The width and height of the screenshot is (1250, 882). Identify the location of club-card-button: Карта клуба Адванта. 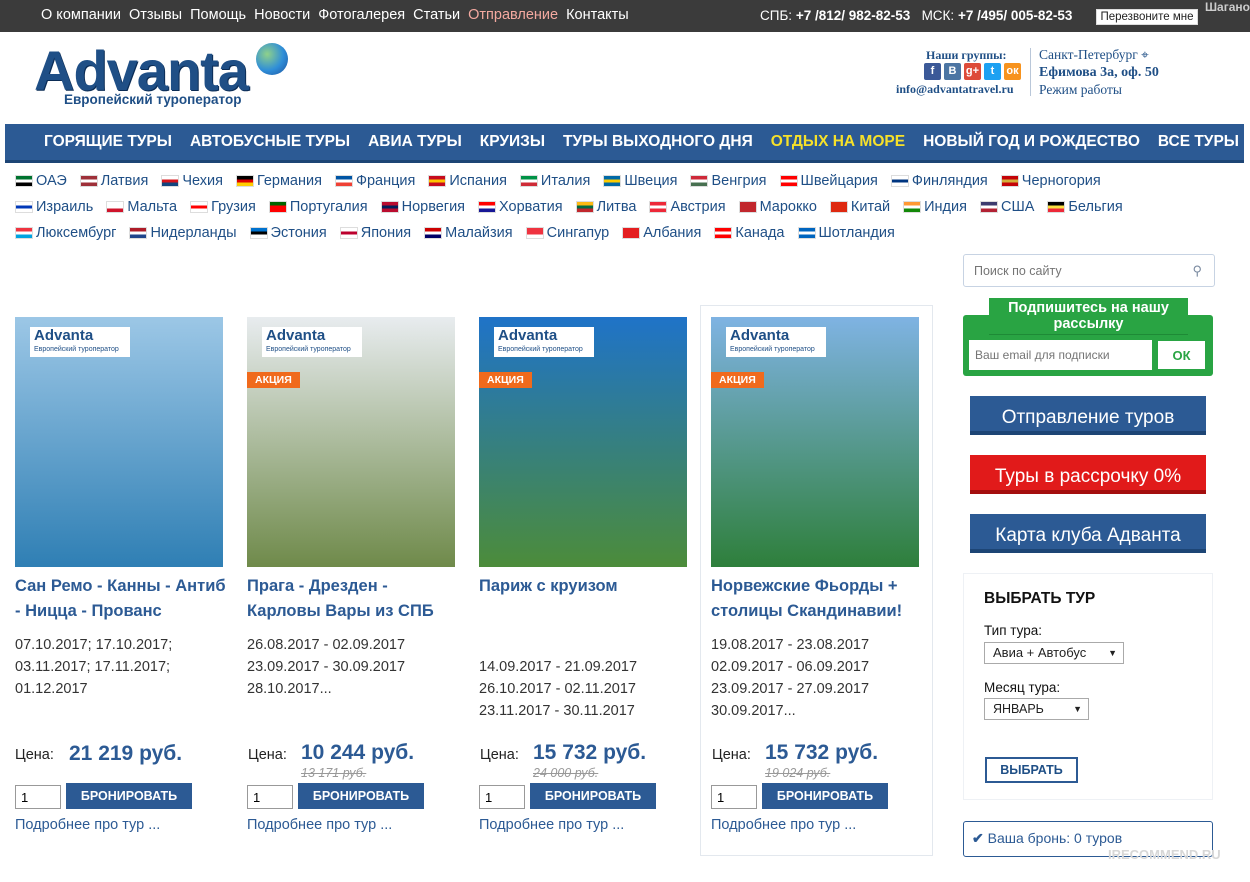
(1088, 533).